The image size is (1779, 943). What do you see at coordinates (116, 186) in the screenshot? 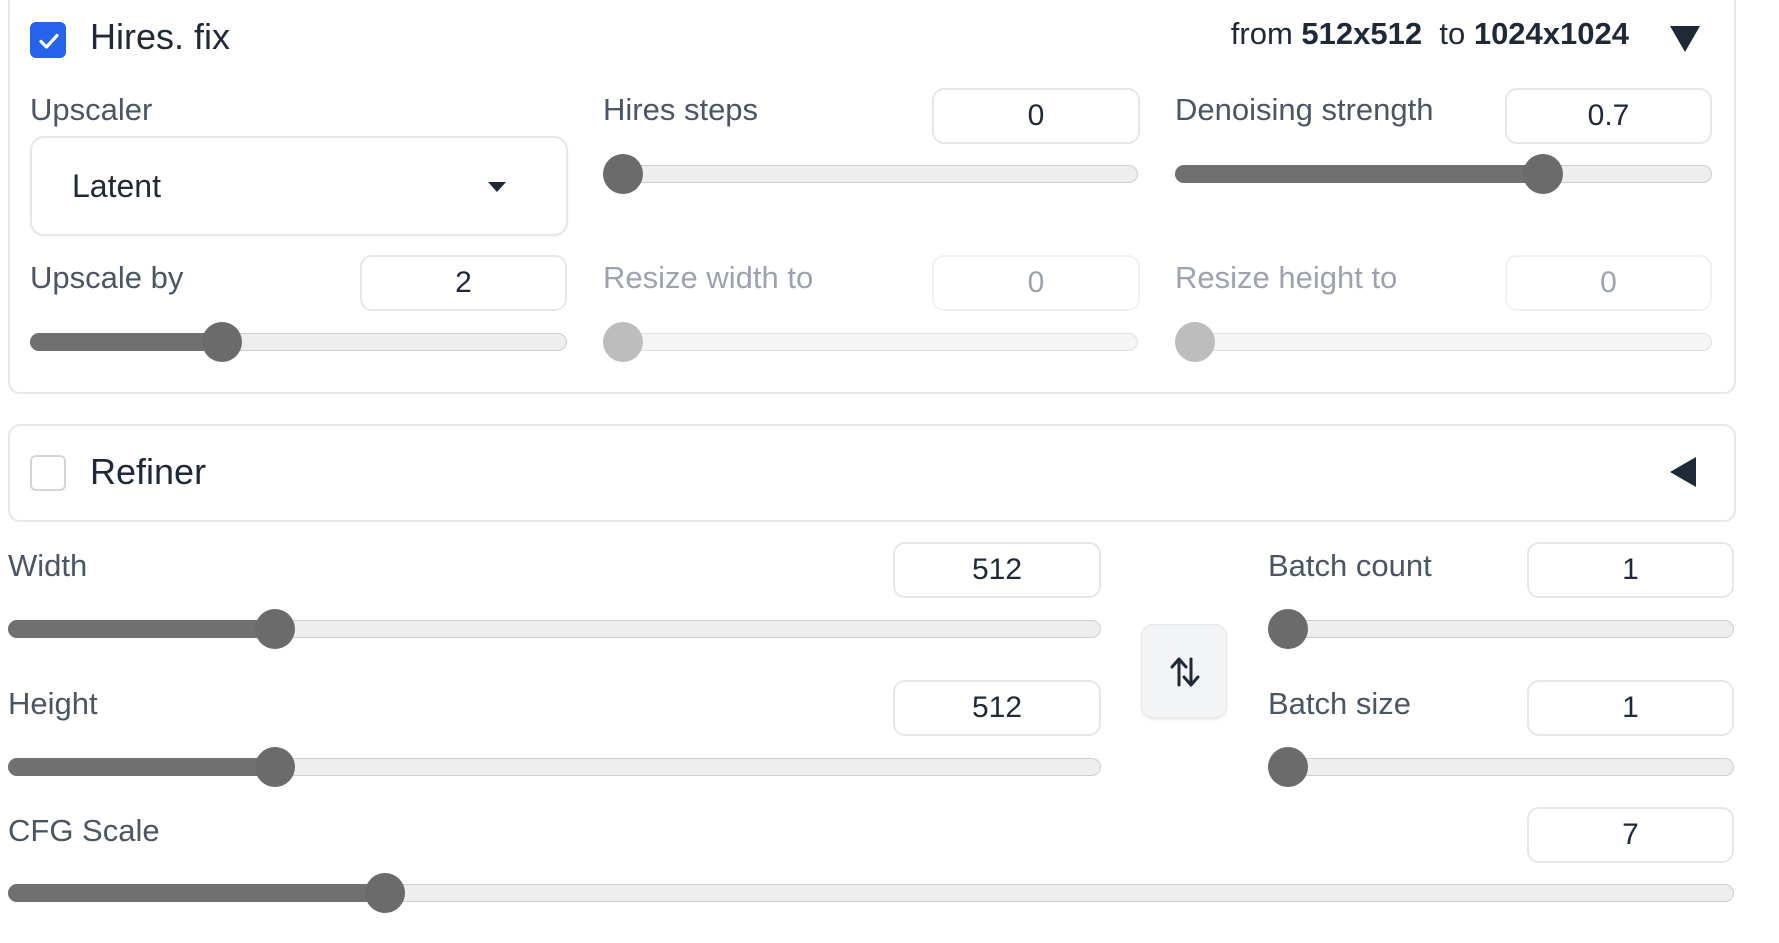
I see `upscaler-value: Latent` at bounding box center [116, 186].